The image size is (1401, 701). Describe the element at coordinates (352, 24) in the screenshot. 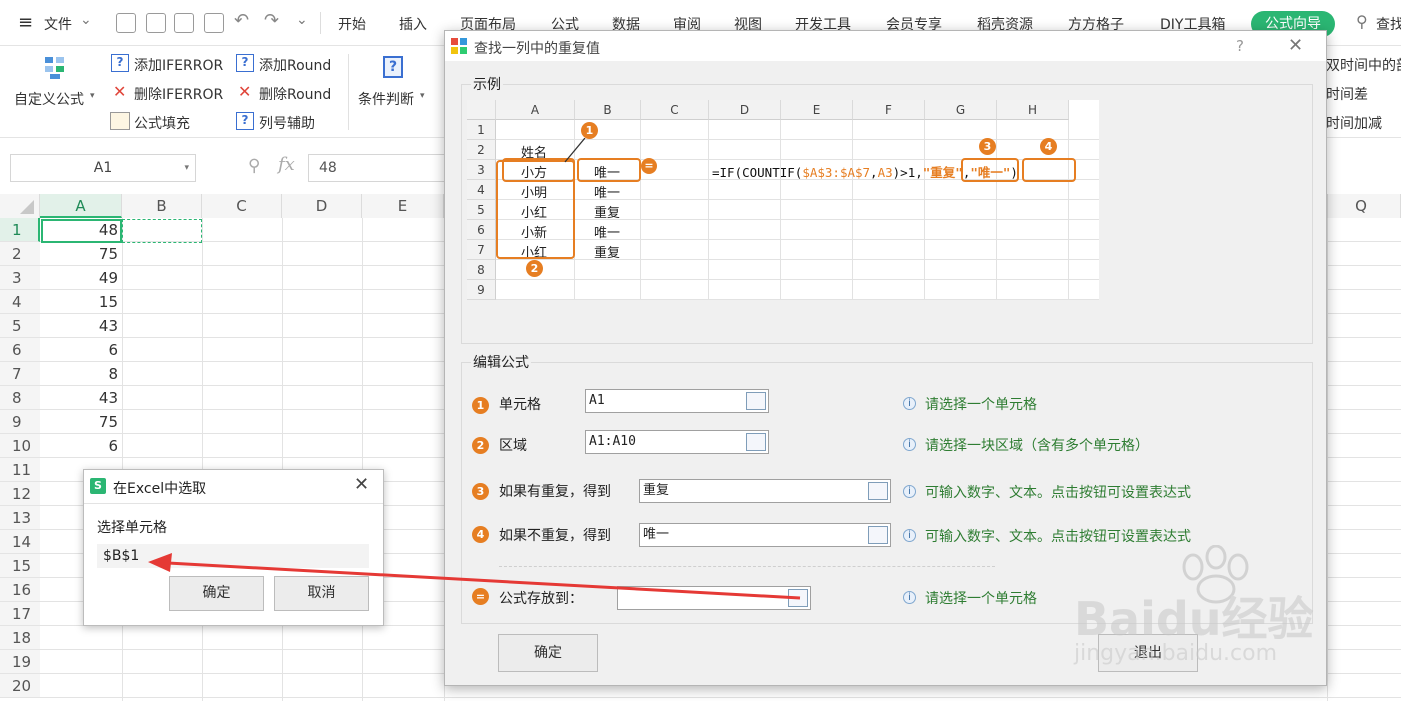

I see `tab-start: 开始` at that location.